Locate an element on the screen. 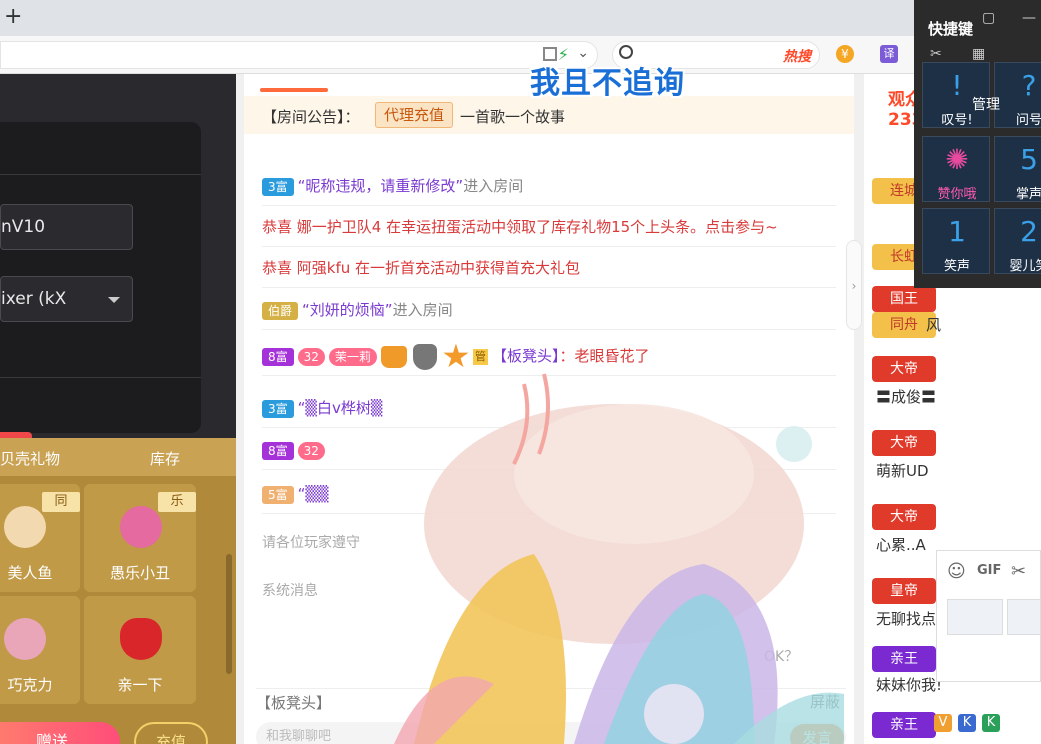 The image size is (1041, 744). recharge-button: 充值 is located at coordinates (171, 733).